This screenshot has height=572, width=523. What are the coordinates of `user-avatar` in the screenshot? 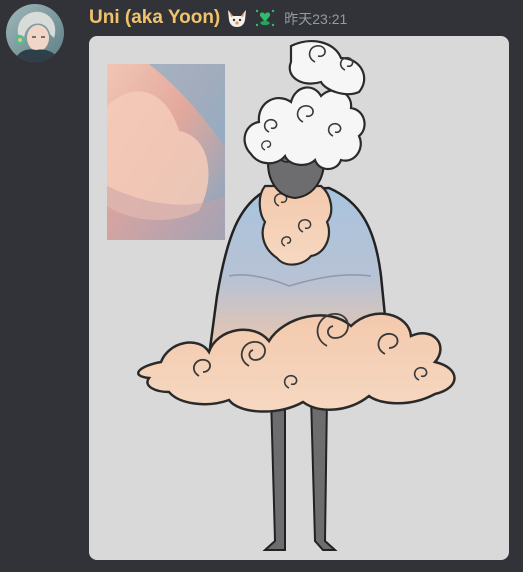 It's located at (35, 33).